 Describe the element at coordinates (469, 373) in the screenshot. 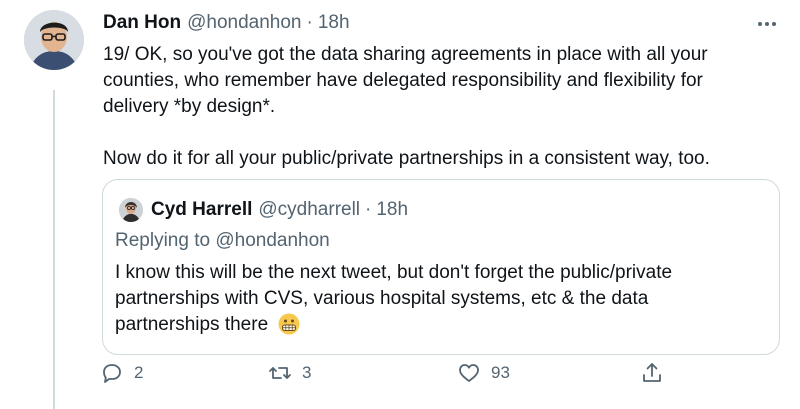

I see `heart-icon` at that location.